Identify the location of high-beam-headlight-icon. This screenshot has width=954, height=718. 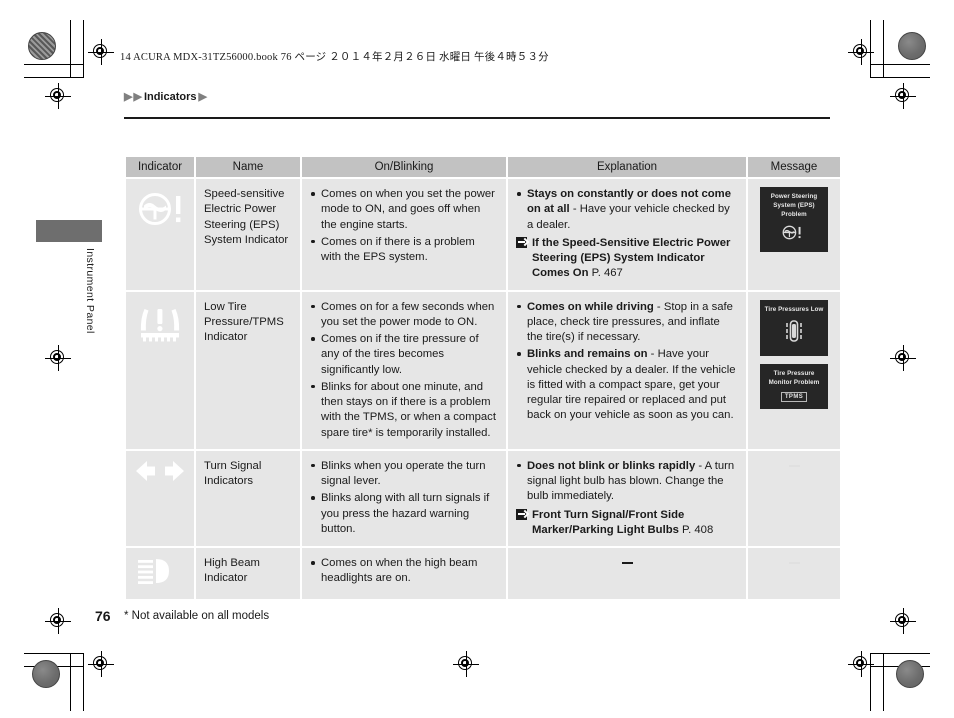
(160, 574).